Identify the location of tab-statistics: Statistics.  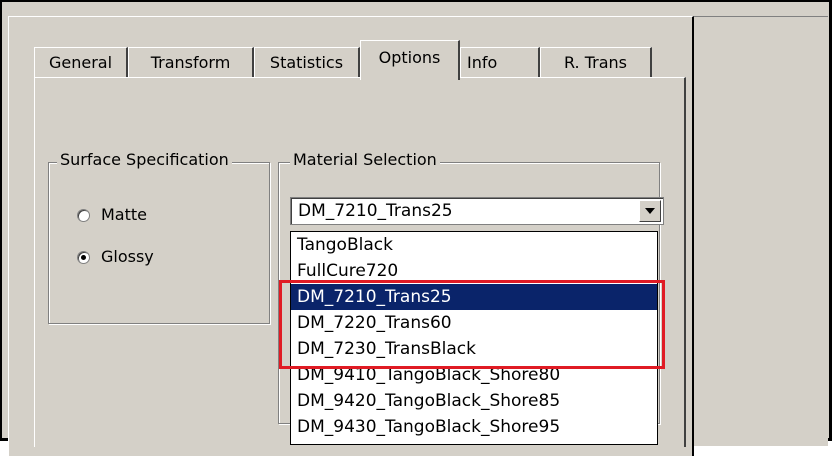
(307, 62).